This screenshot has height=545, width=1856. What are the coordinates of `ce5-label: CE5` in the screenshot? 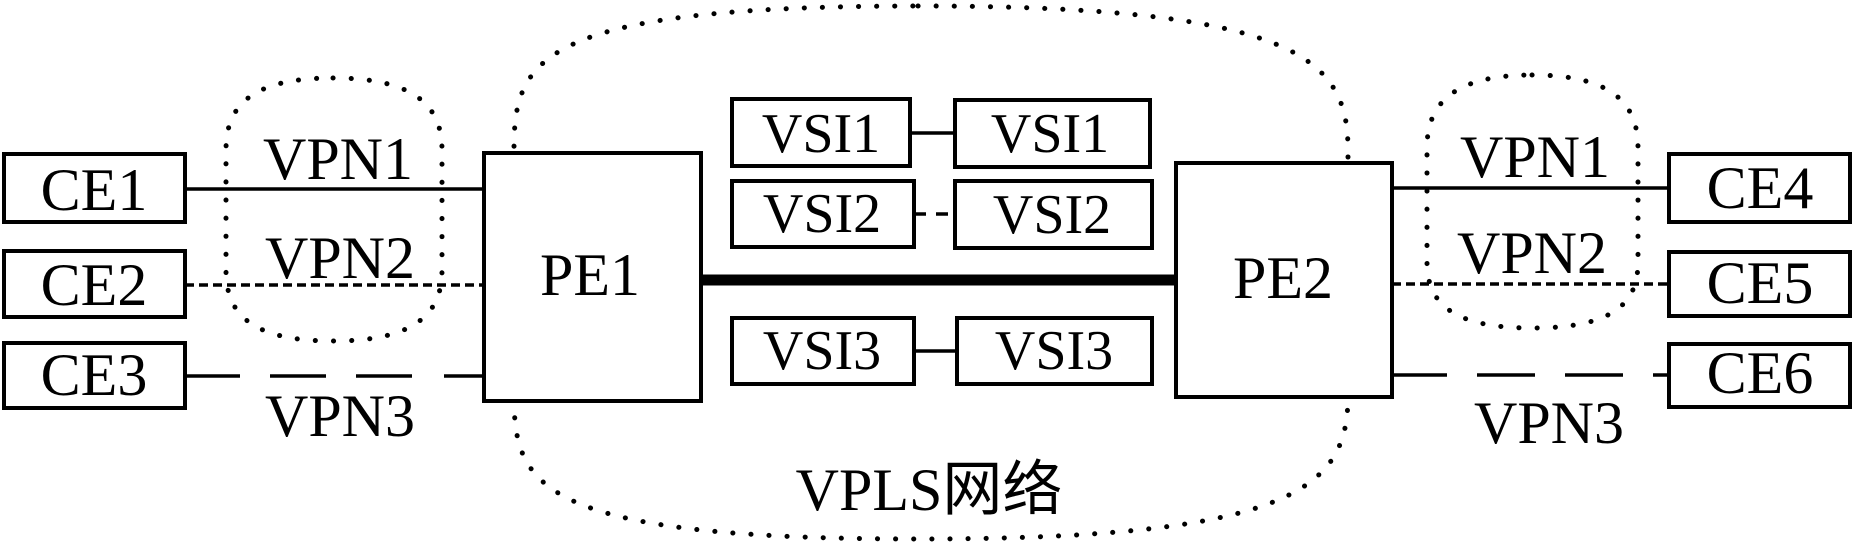 It's located at (1760, 283).